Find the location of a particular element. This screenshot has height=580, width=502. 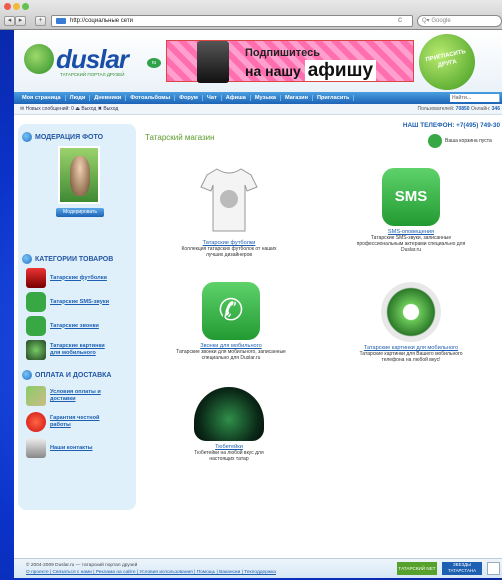

category-link: Татарские SMS-звуки is located at coordinates (79, 302).